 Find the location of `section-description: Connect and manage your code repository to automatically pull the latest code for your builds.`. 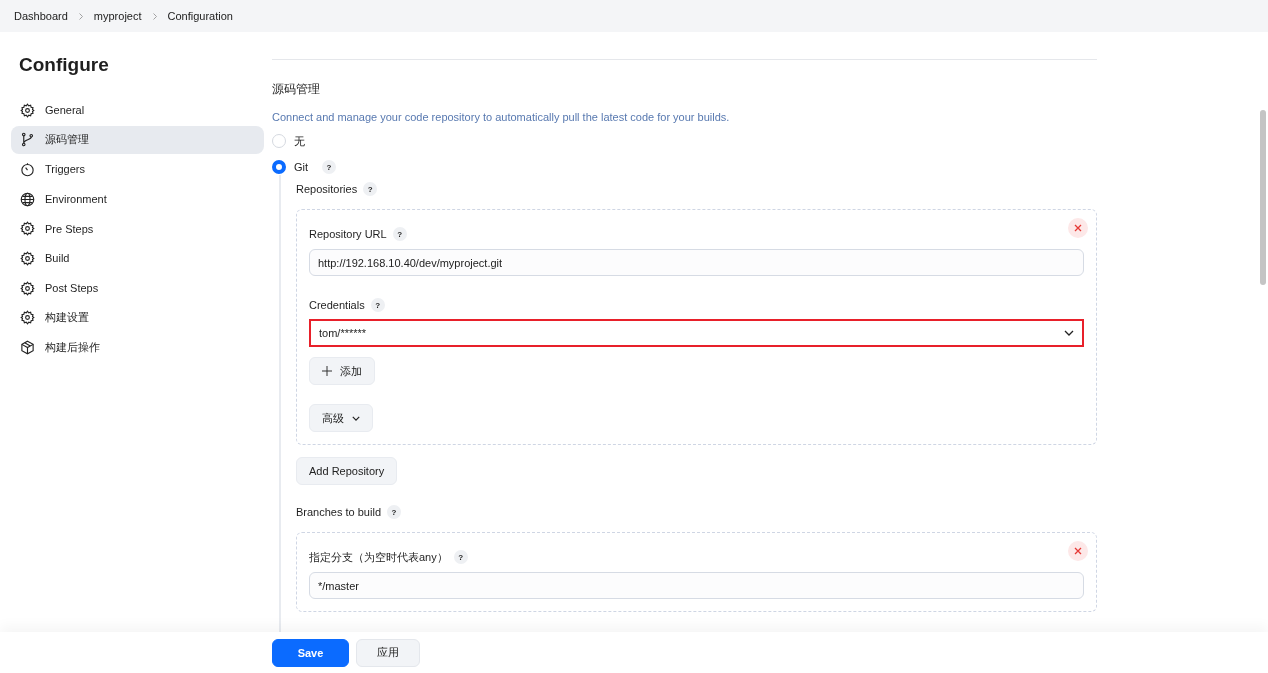

section-description: Connect and manage your code repository to automatically pull the latest code for your builds. is located at coordinates (501, 117).